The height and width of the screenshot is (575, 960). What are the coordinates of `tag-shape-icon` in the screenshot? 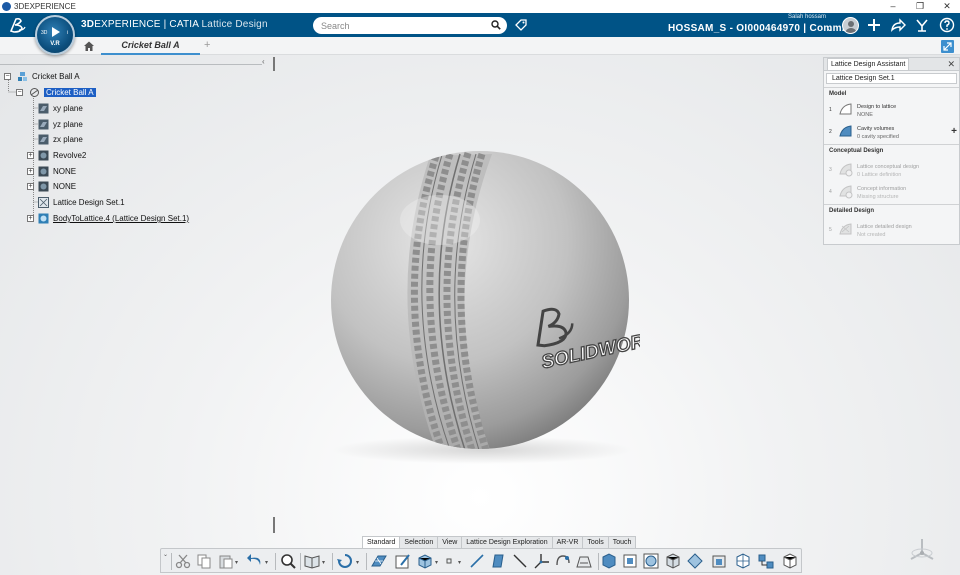 It's located at (695, 561).